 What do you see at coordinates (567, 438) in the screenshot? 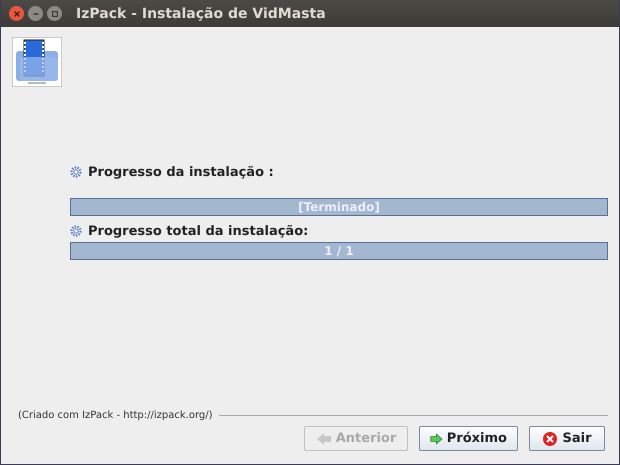
I see `quit-button: Sair` at bounding box center [567, 438].